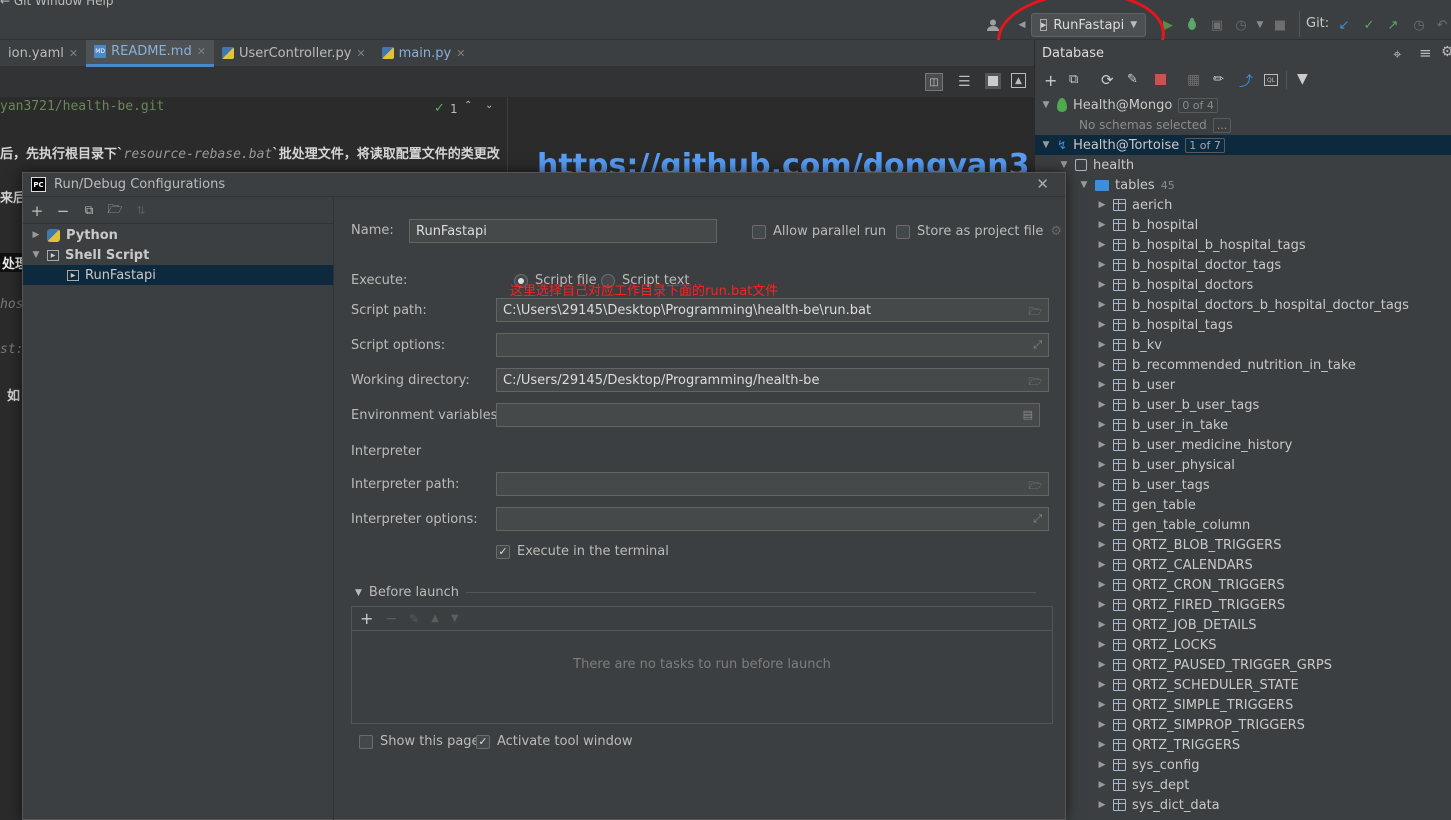 The height and width of the screenshot is (820, 1451). Describe the element at coordinates (1192, 24) in the screenshot. I see `debug-icon` at that location.